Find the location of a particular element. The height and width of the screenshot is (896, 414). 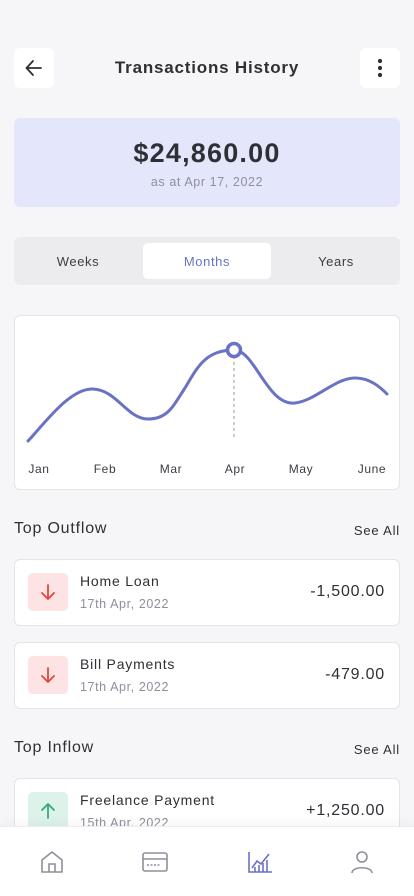

header: Transactions History is located at coordinates (207, 68).